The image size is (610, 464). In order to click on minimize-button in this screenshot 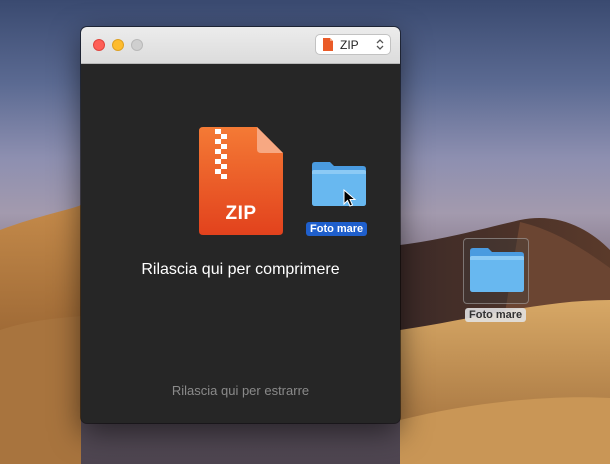, I will do `click(118, 45)`.